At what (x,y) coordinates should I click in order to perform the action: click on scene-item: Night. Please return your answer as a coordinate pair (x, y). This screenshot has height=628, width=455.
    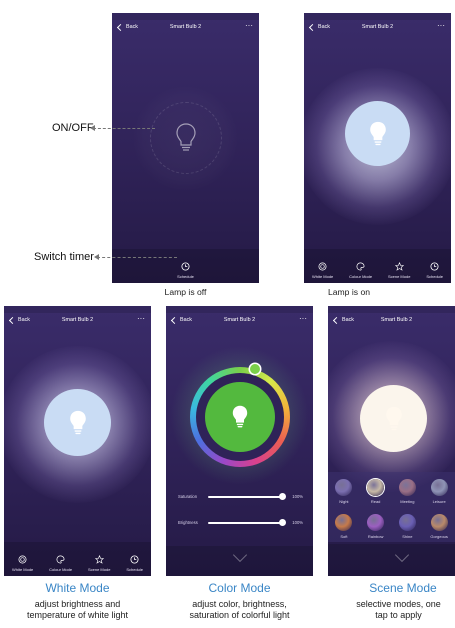
    Looking at the image, I should click on (344, 491).